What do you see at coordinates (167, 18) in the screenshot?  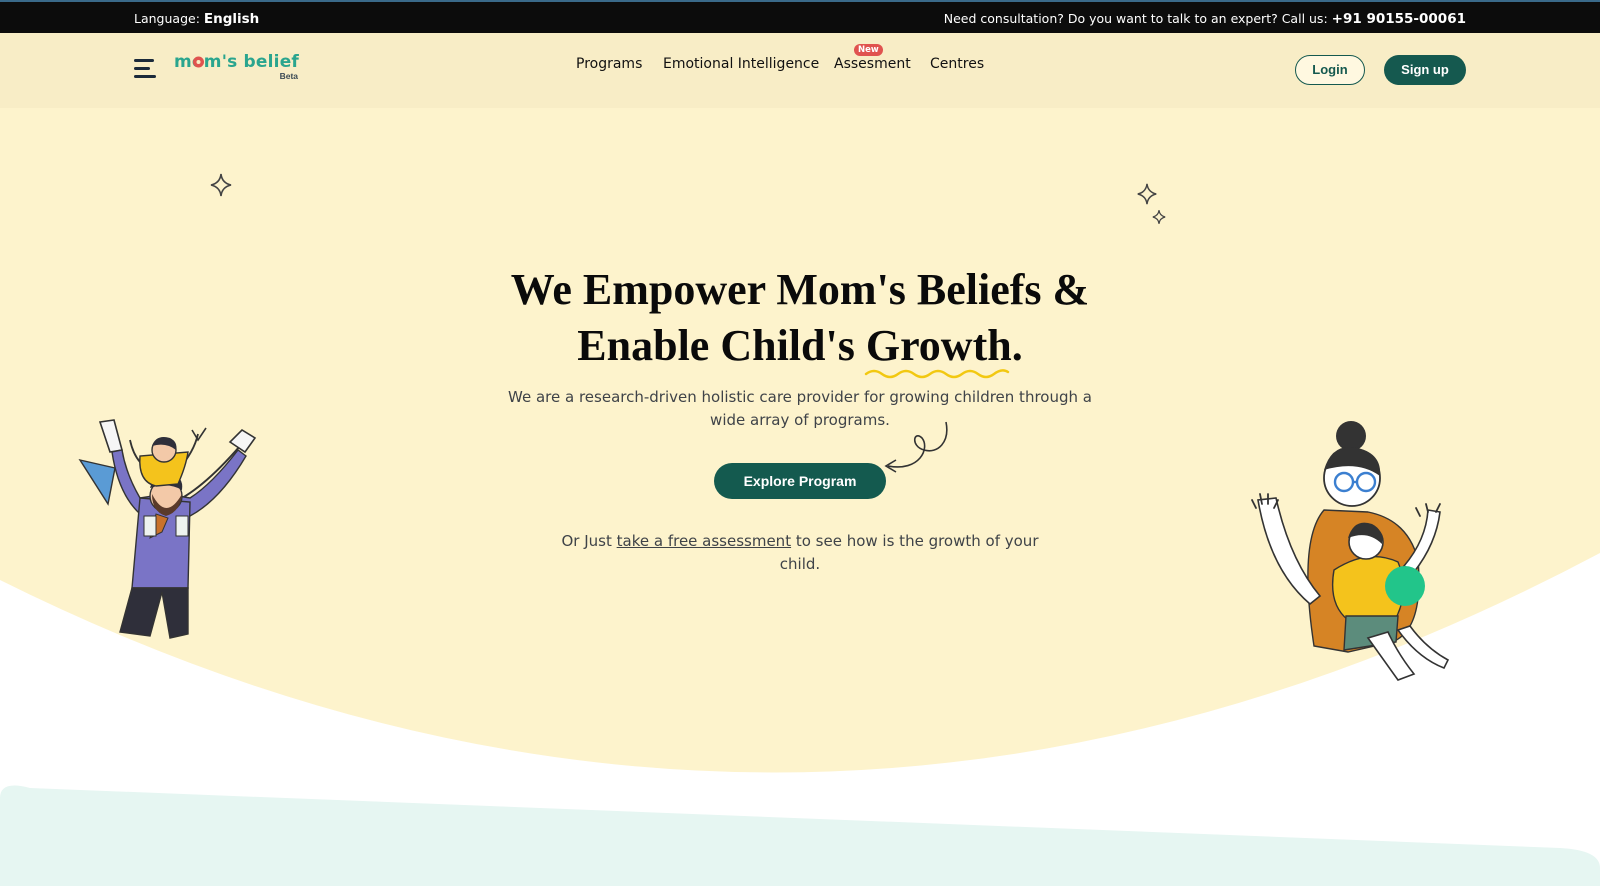 I see `language-label: Language:` at bounding box center [167, 18].